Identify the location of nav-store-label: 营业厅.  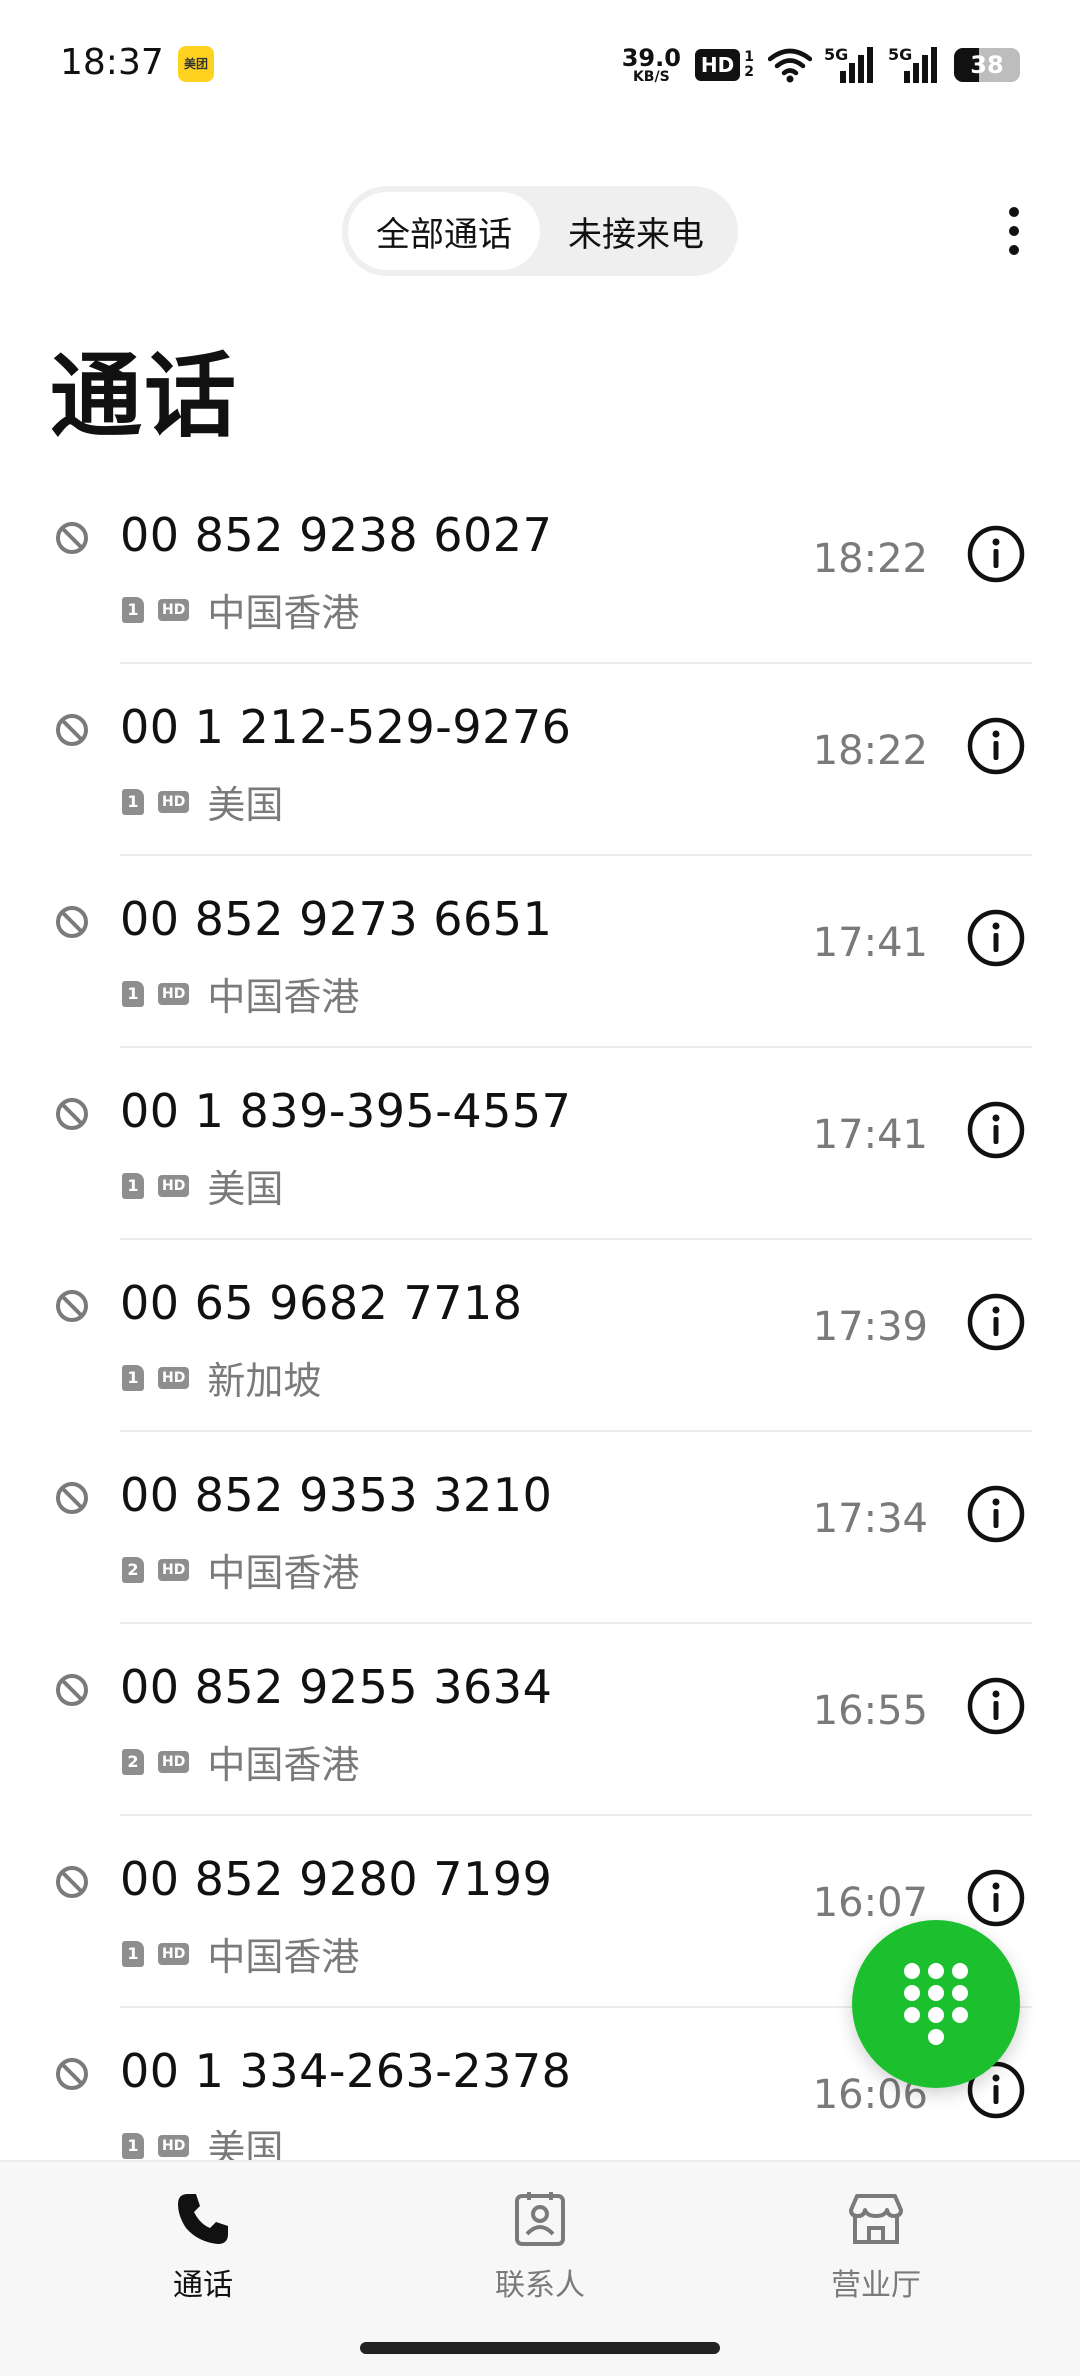
(876, 2285).